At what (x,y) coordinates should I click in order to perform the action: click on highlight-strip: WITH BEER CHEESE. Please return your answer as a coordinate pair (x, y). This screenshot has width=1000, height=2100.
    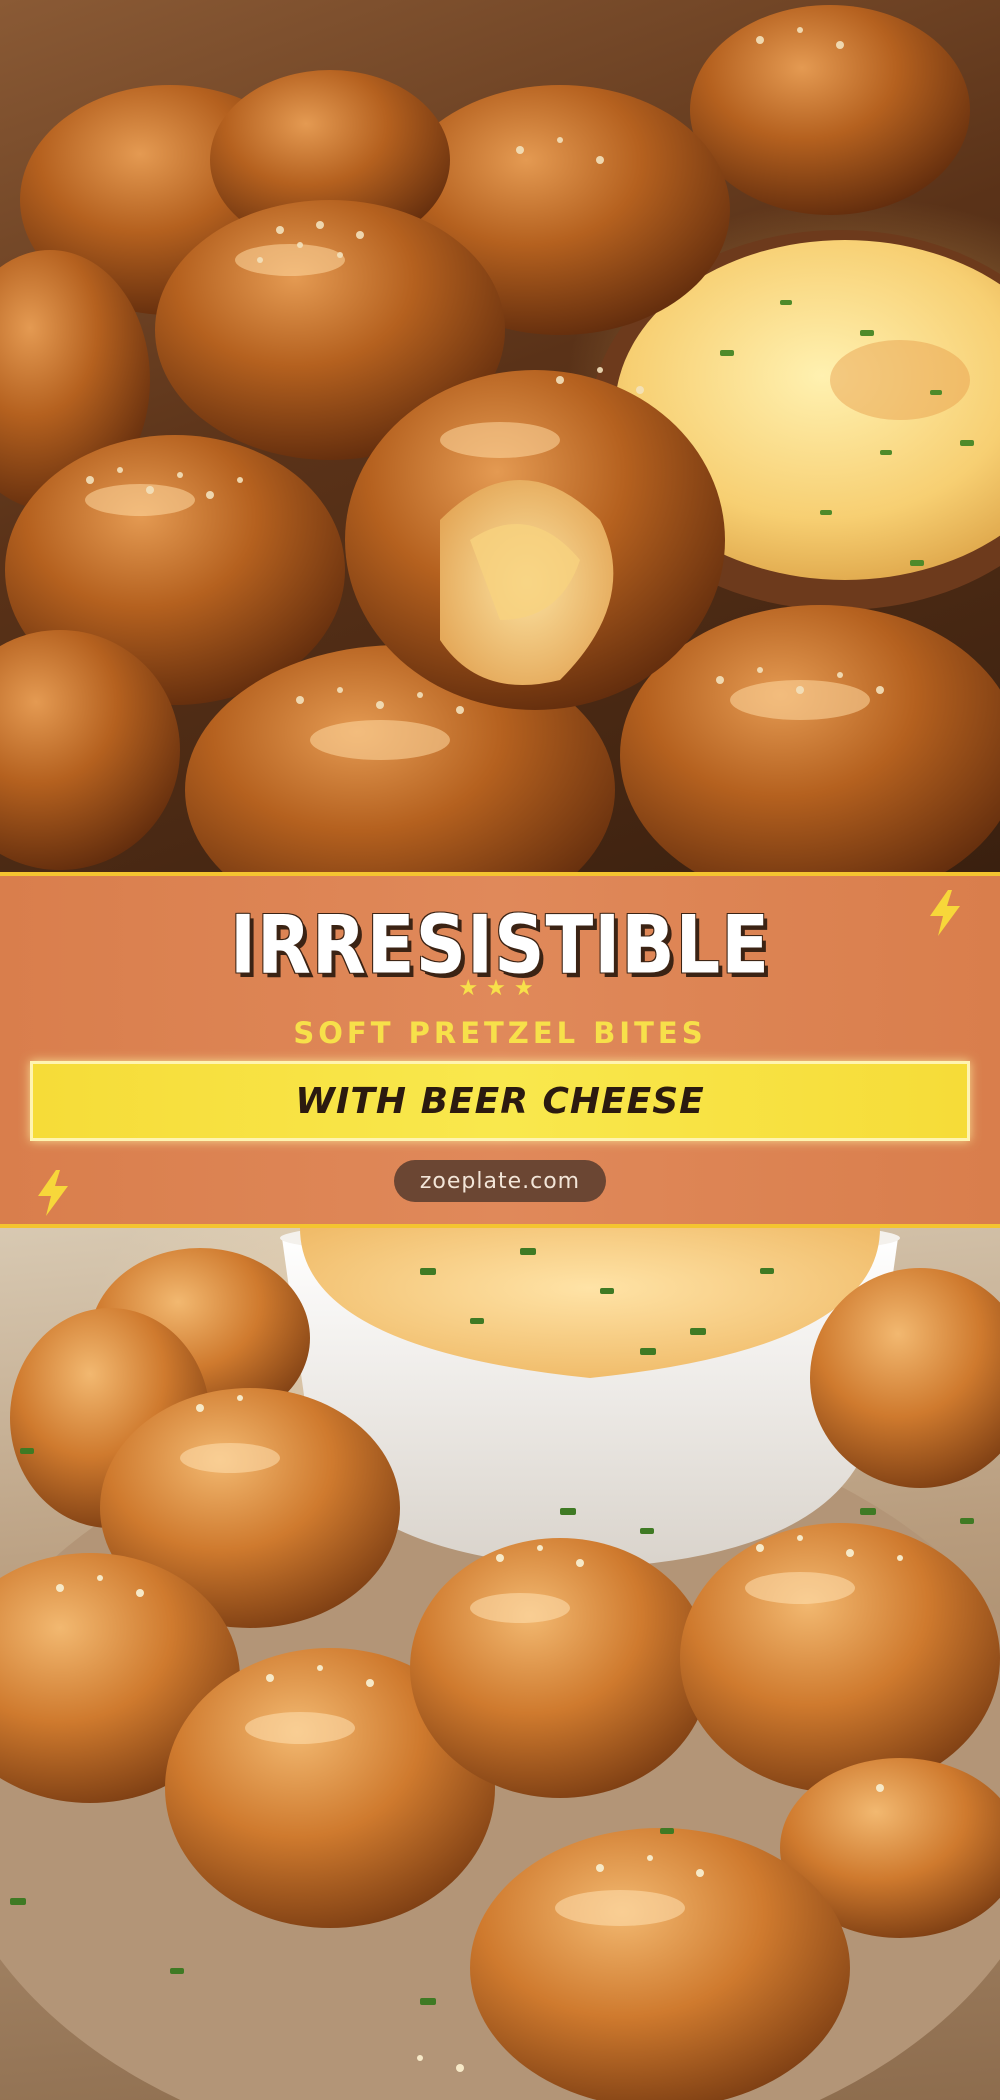
    Looking at the image, I should click on (500, 1101).